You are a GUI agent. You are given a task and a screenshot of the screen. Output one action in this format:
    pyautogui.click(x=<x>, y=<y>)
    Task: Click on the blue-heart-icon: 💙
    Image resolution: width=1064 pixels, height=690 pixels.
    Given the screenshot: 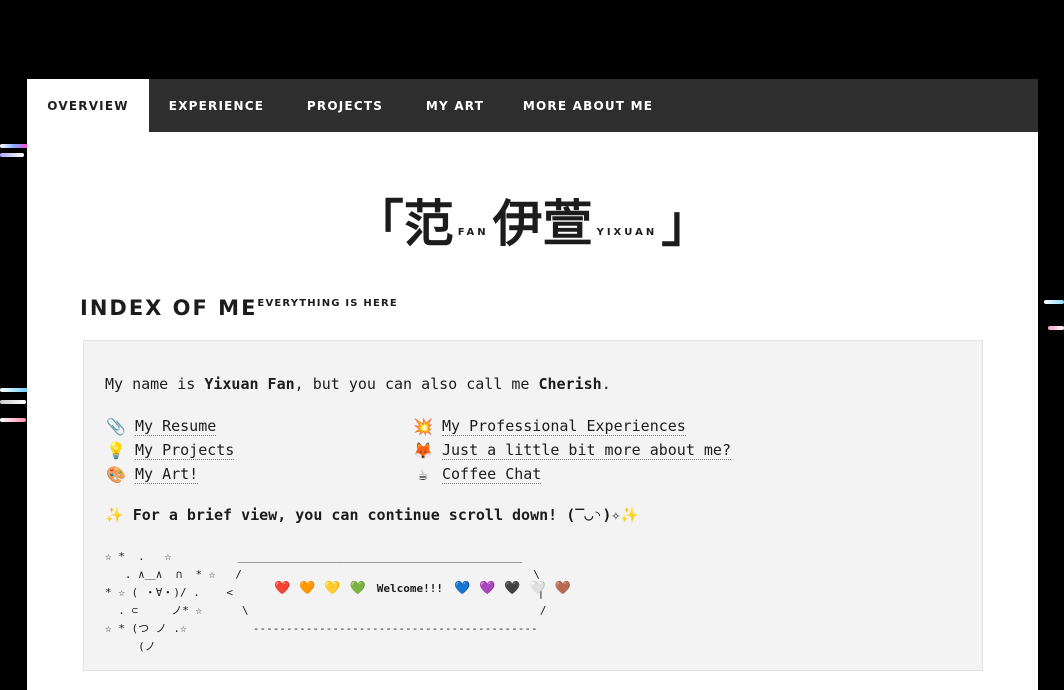 What is the action you would take?
    pyautogui.click(x=462, y=588)
    